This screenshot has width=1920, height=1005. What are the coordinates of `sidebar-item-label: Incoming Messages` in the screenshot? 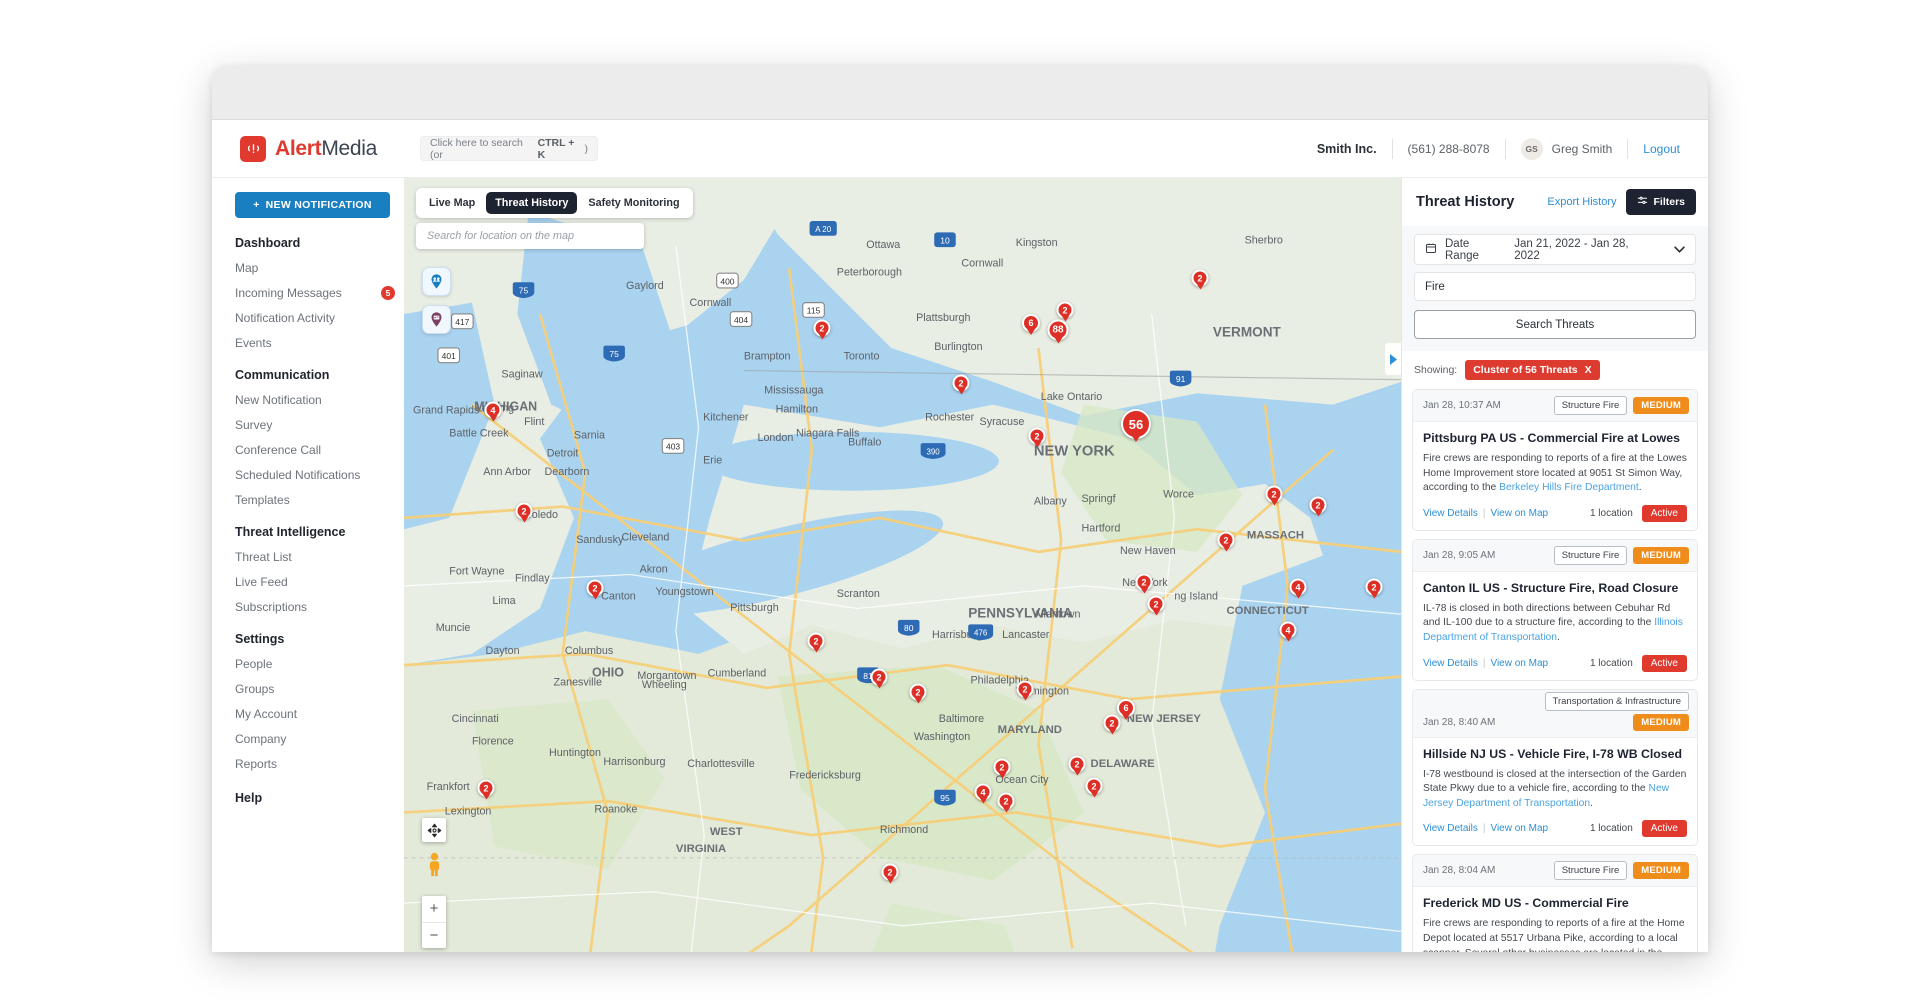 It's located at (288, 293).